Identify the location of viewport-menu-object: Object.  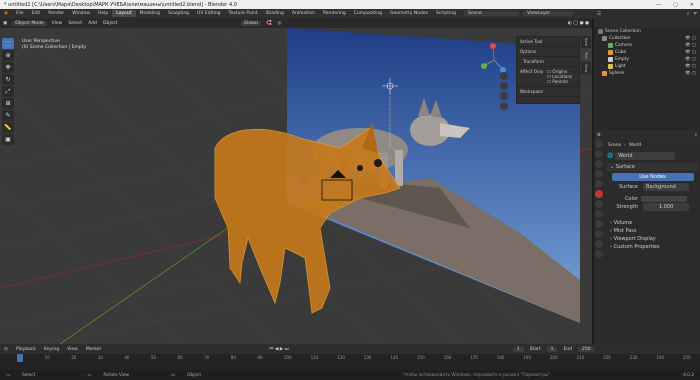
(110, 23).